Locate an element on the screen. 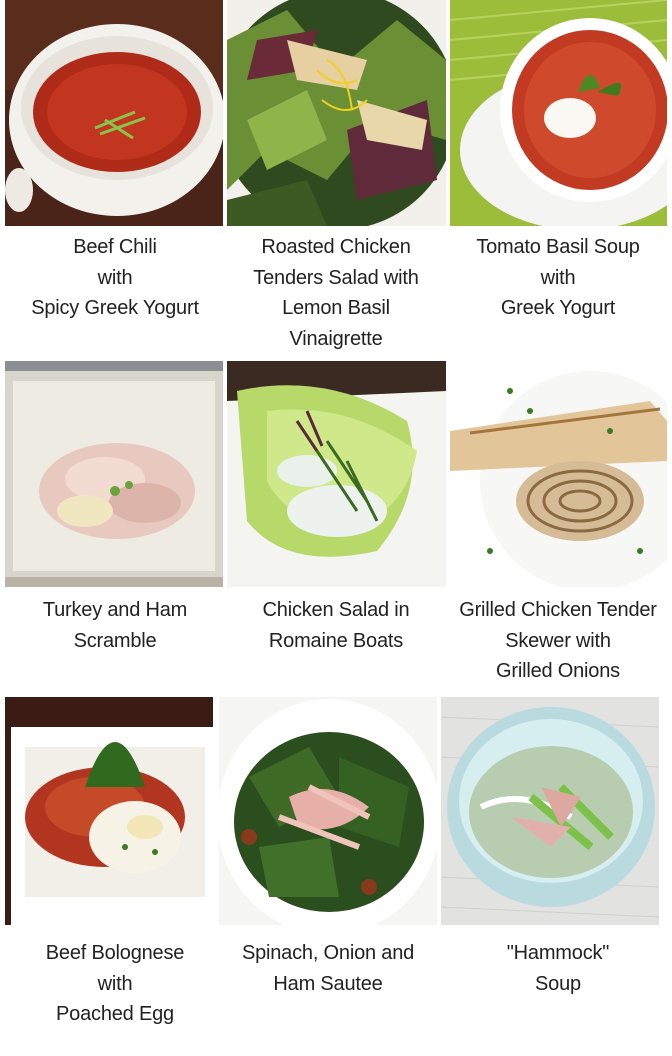 This screenshot has width=672, height=1056. beef-bolognese-photo is located at coordinates (109, 811).